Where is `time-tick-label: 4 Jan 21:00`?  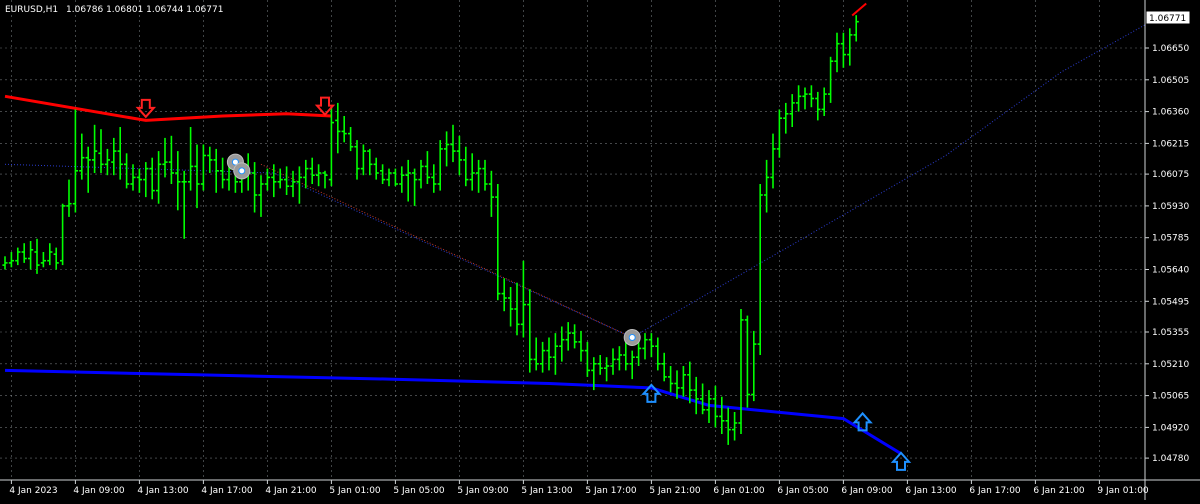 time-tick-label: 4 Jan 21:00 is located at coordinates (291, 491).